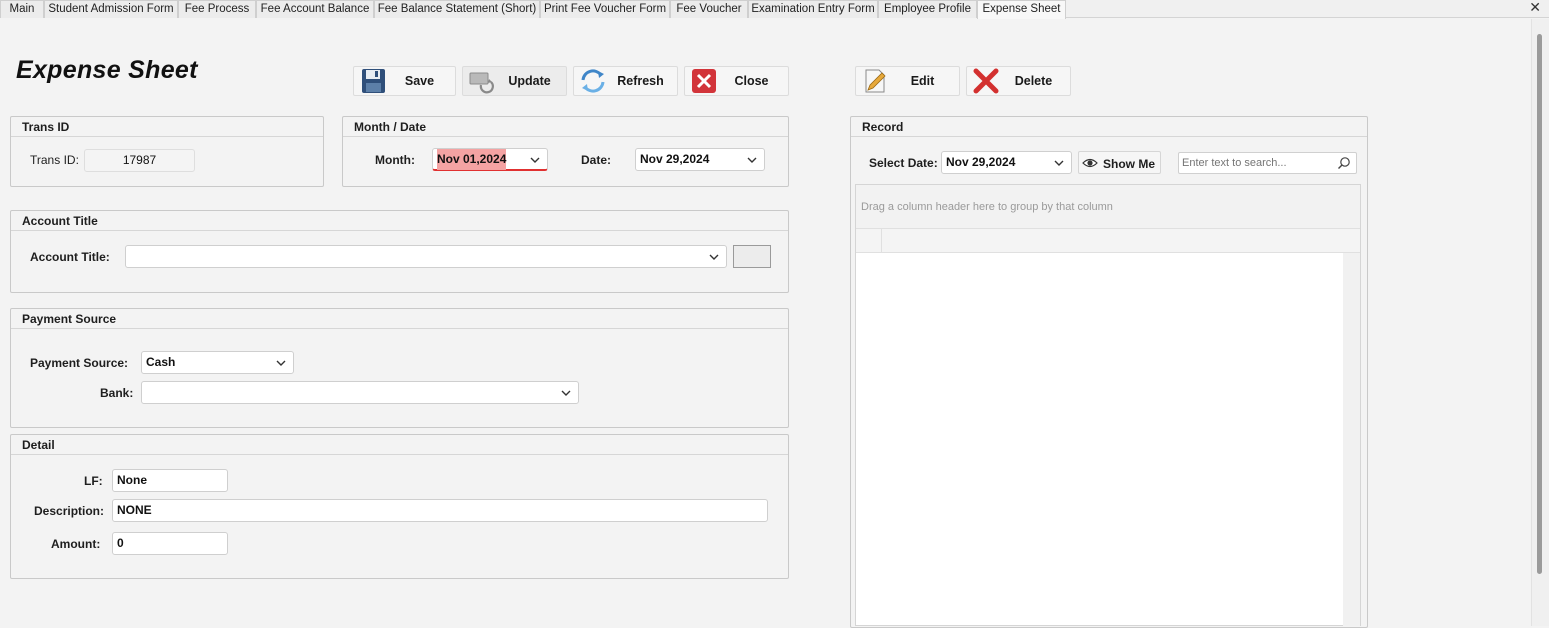  I want to click on tab-employee-profile: Employee Profile, so click(927, 9).